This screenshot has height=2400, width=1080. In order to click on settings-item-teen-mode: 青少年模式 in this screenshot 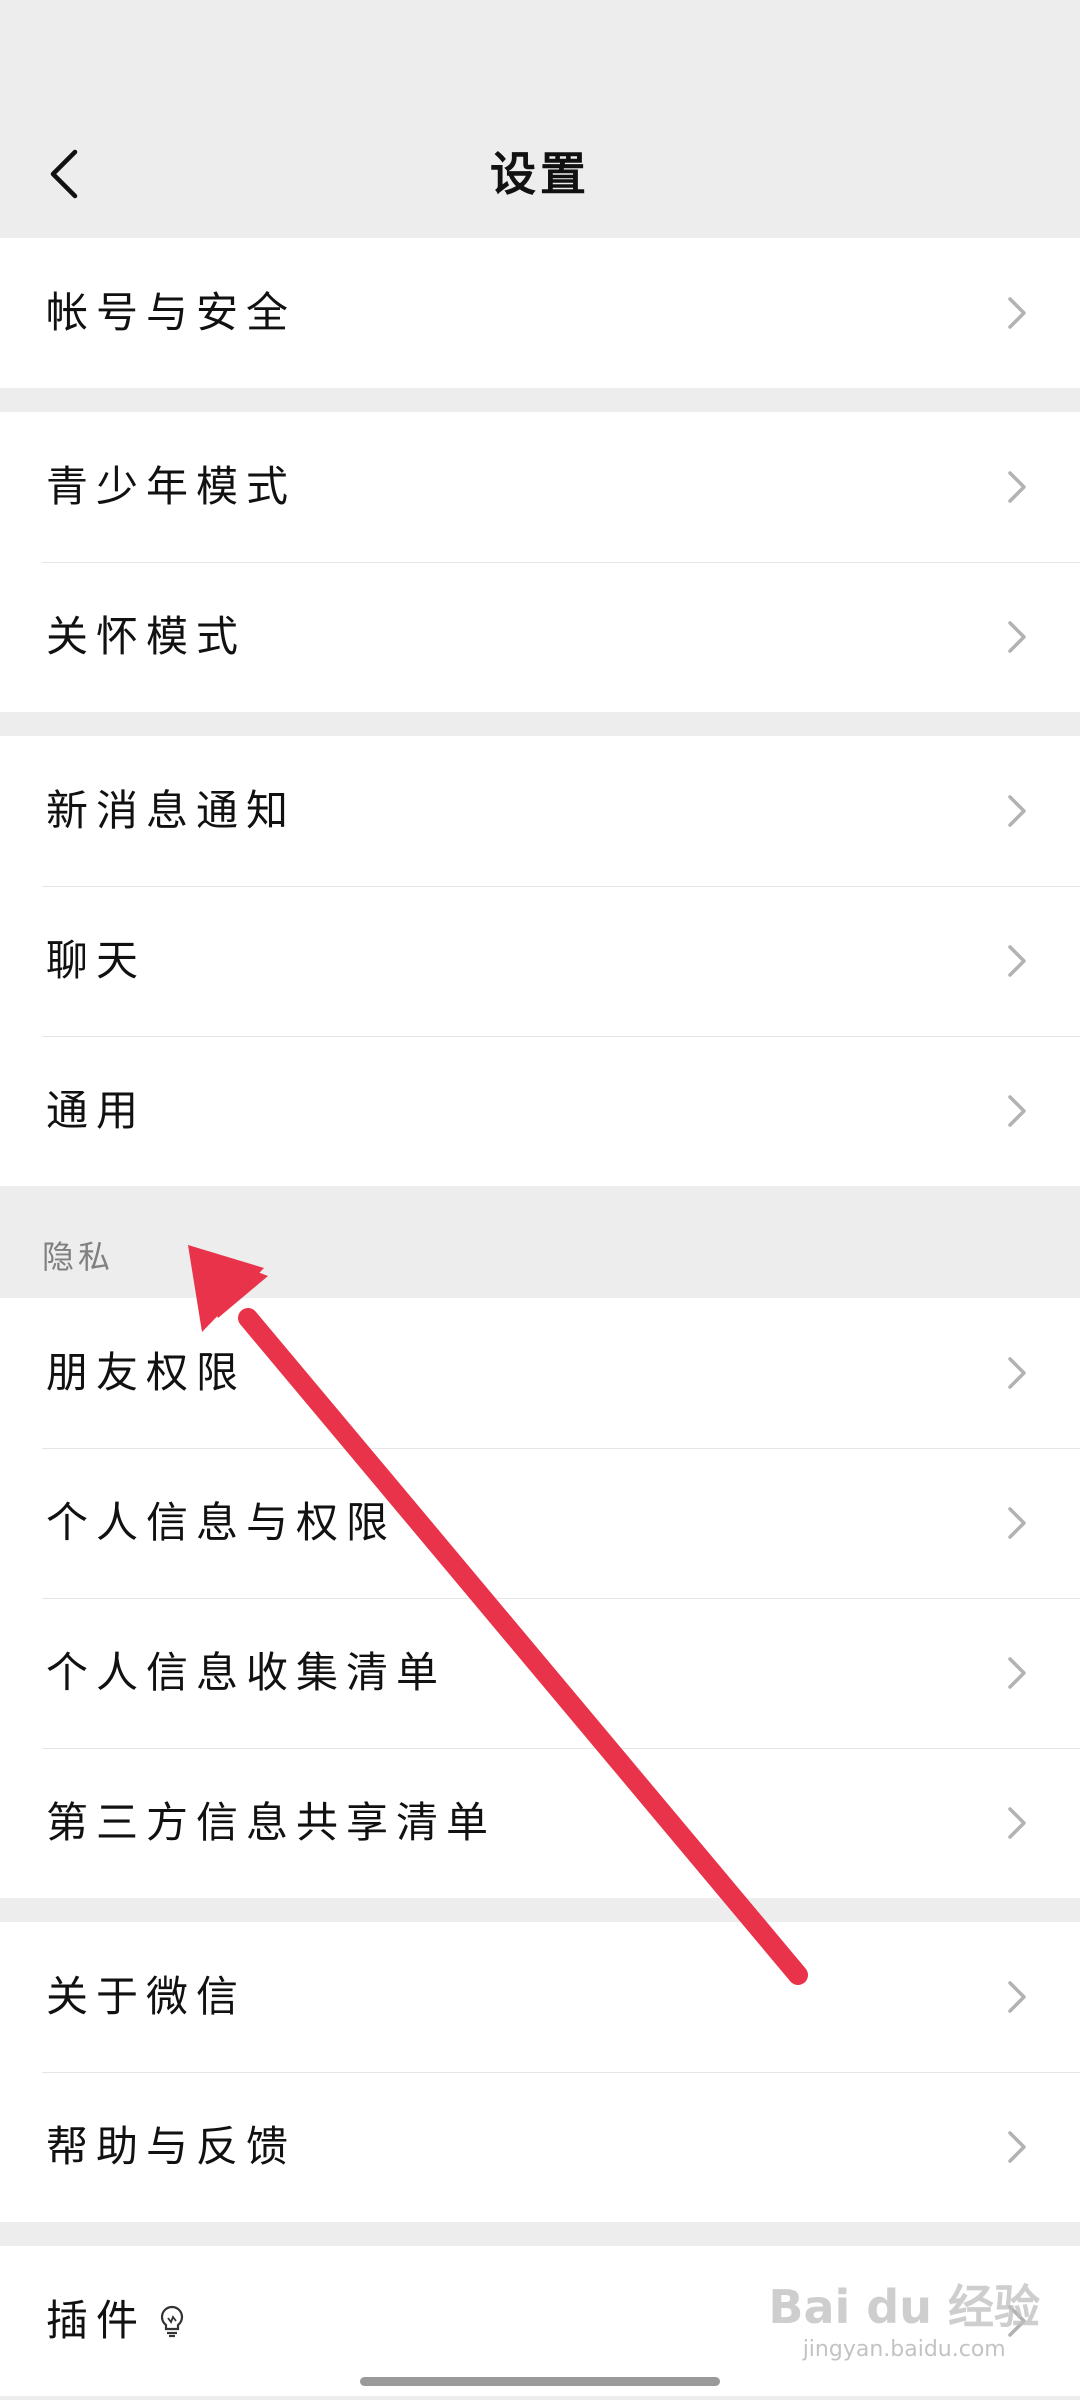, I will do `click(540, 487)`.